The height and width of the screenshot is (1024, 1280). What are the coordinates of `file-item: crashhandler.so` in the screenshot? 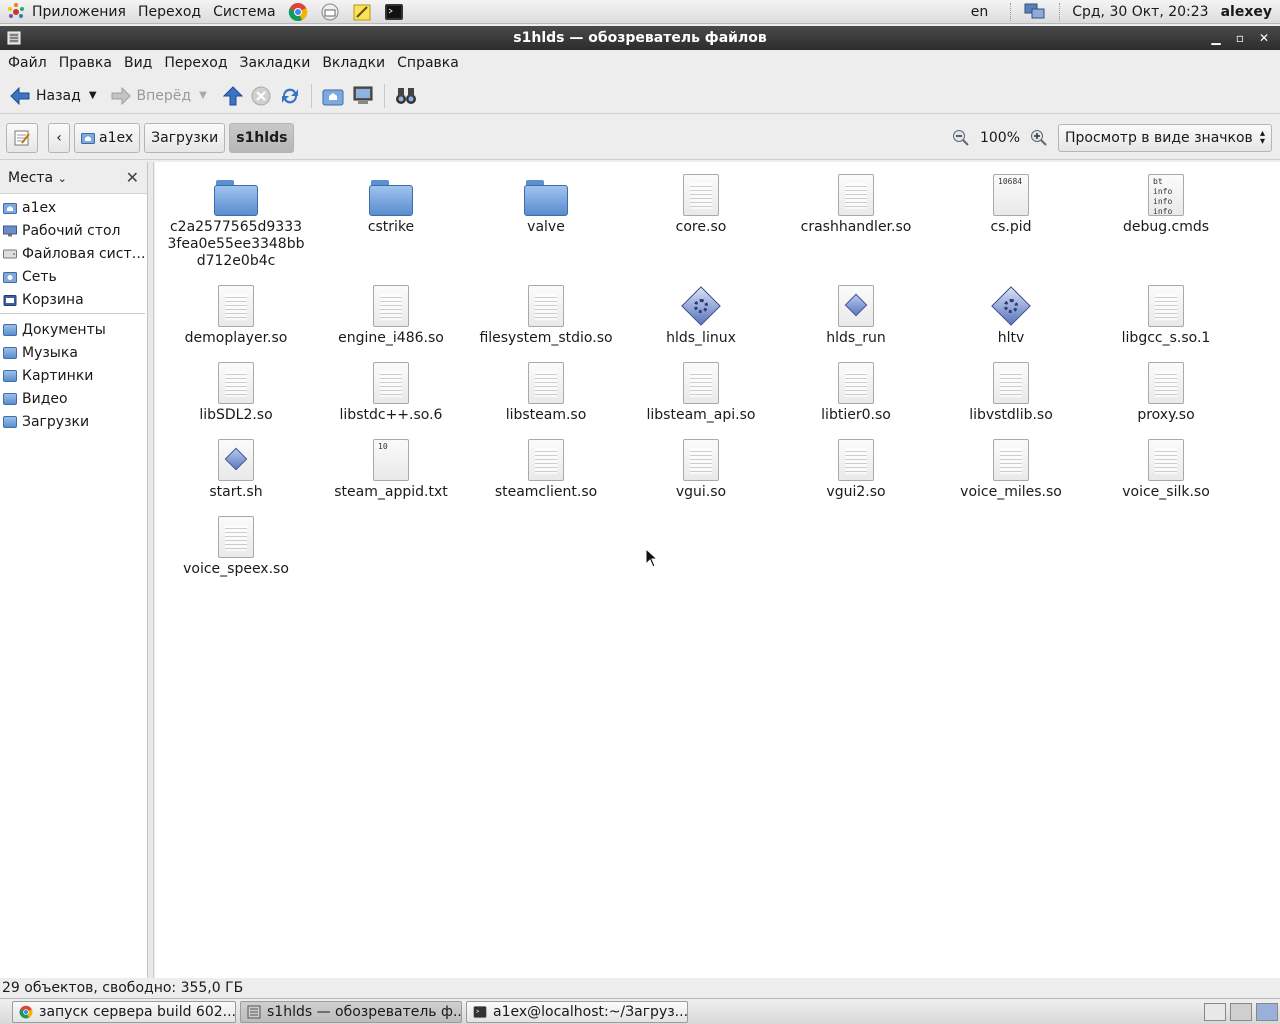 It's located at (856, 204).